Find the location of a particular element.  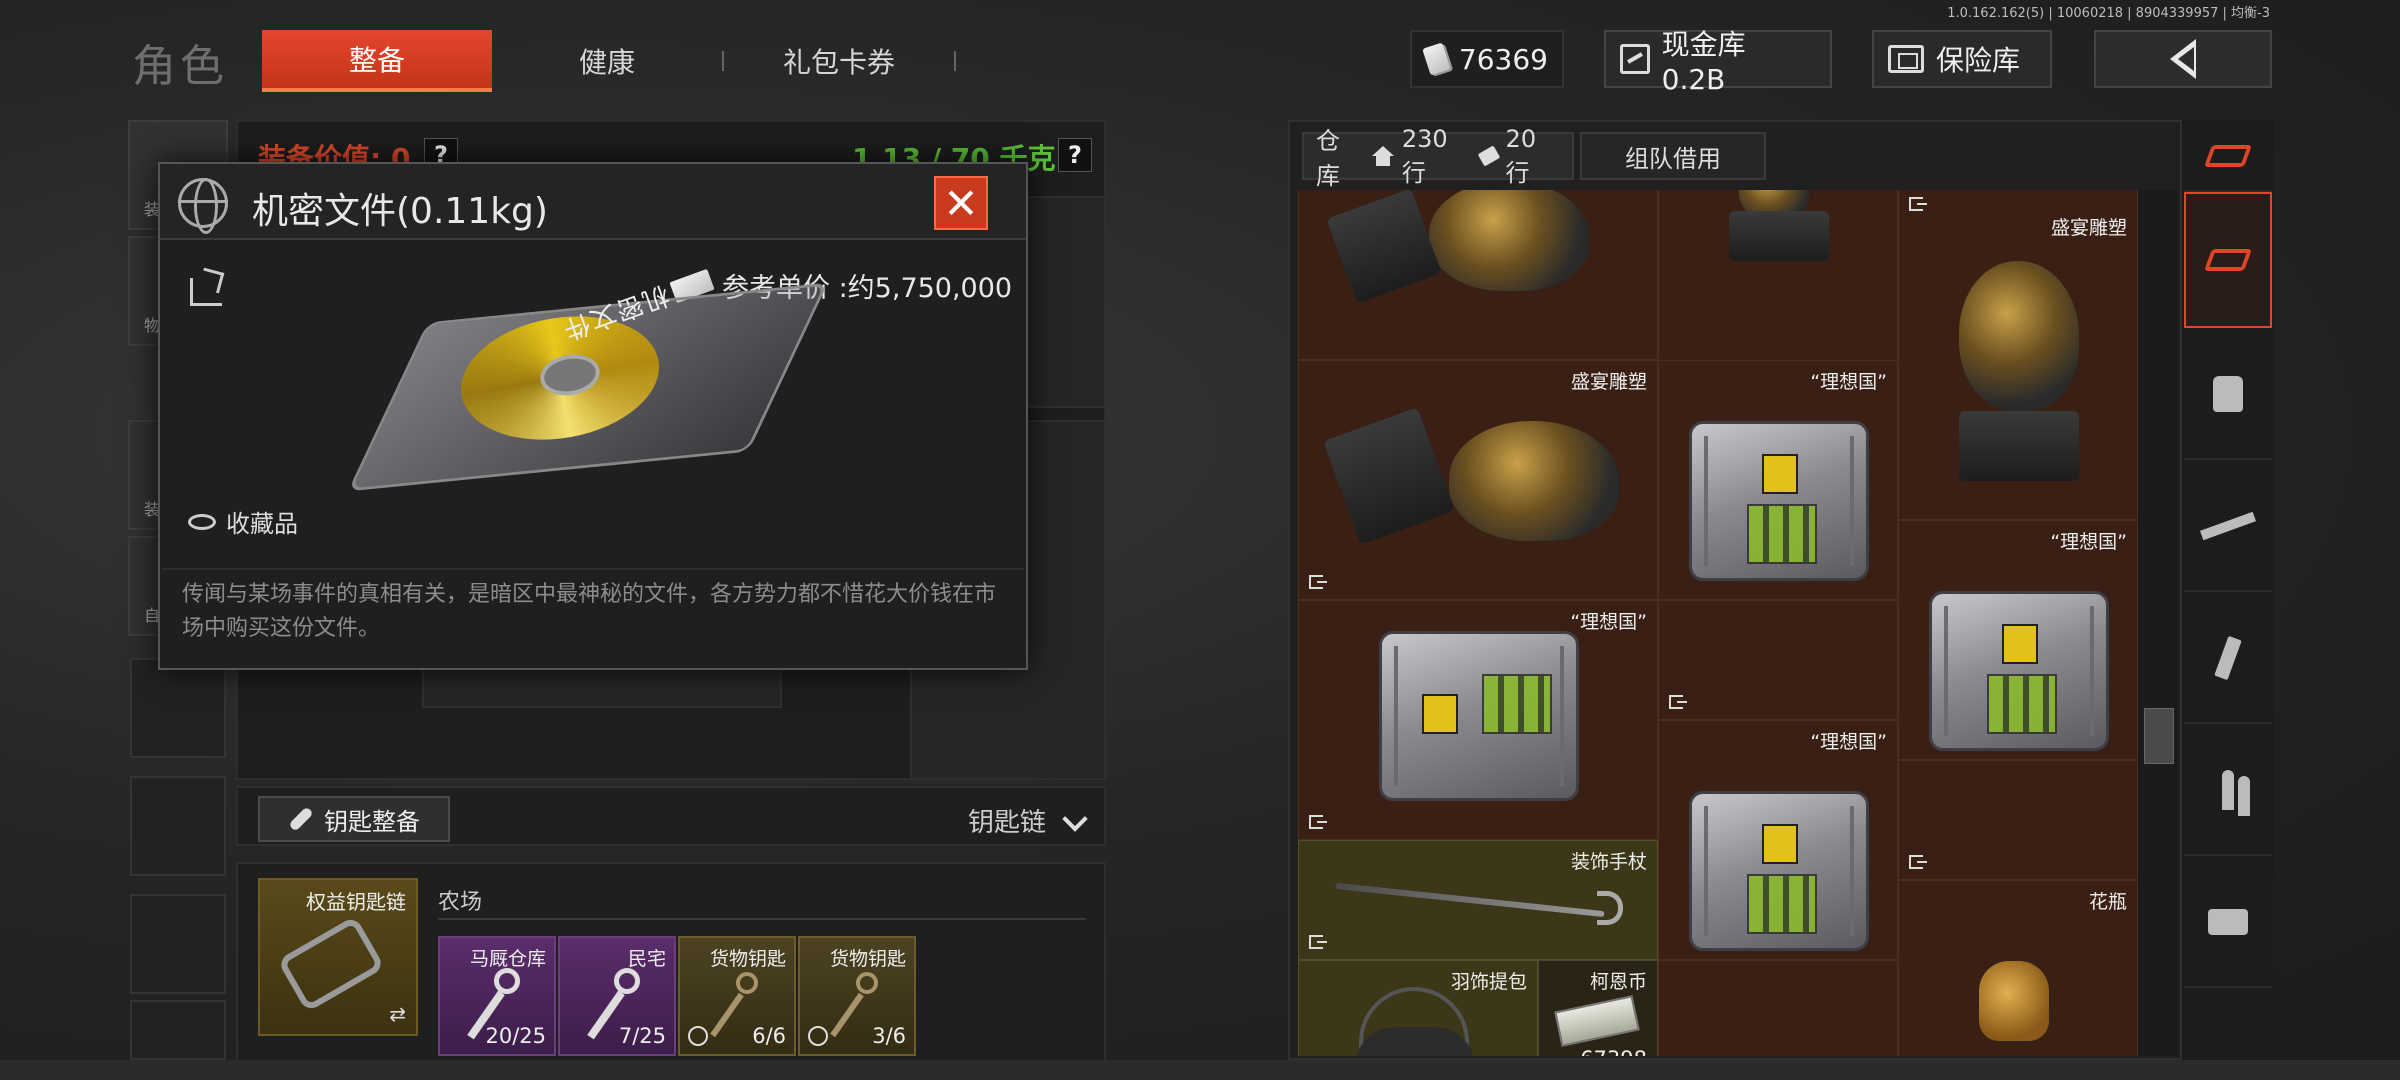

key-chain-item: 权益钥匙链 ⇄ is located at coordinates (338, 957).